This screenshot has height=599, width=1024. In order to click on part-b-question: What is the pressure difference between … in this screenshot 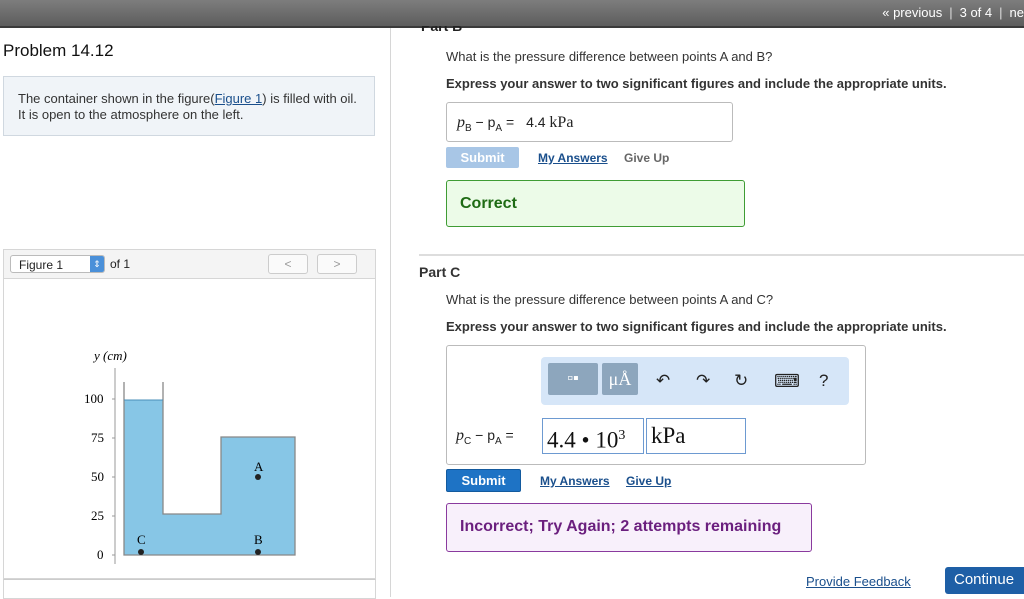, I will do `click(609, 56)`.